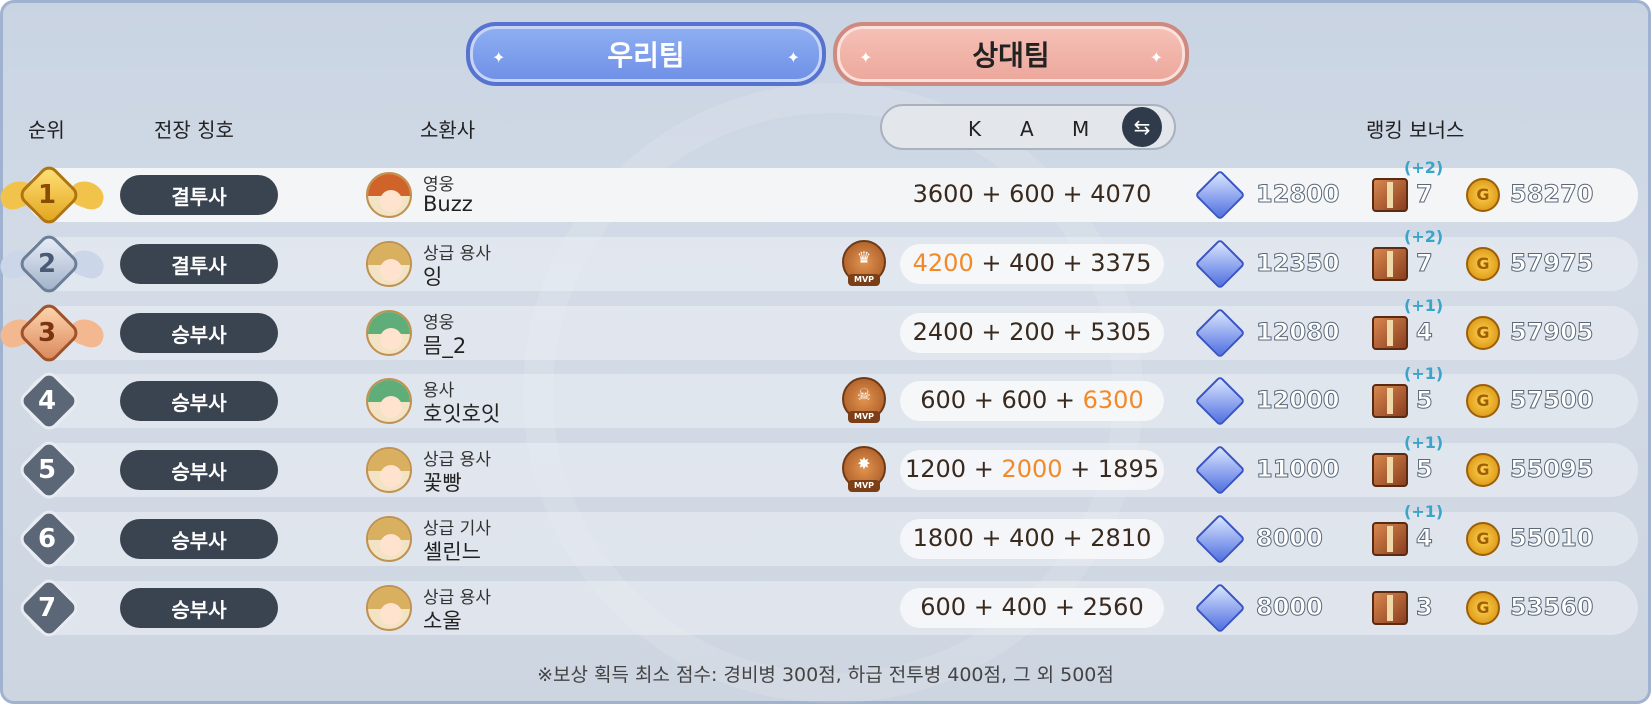  What do you see at coordinates (943, 538) in the screenshot?
I see `kill-score: 1800` at bounding box center [943, 538].